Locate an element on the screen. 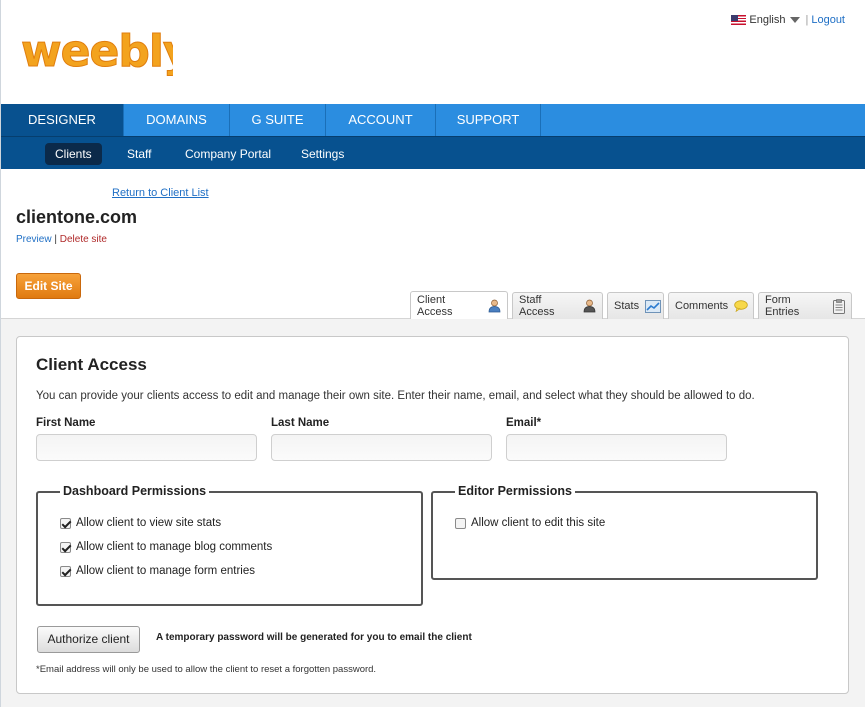  site-domain-title: clientone.com is located at coordinates (77, 217).